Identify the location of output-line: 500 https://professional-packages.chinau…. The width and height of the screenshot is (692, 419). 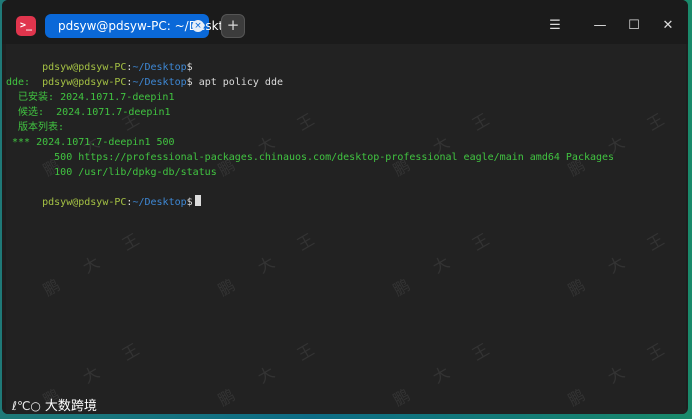
(310, 157).